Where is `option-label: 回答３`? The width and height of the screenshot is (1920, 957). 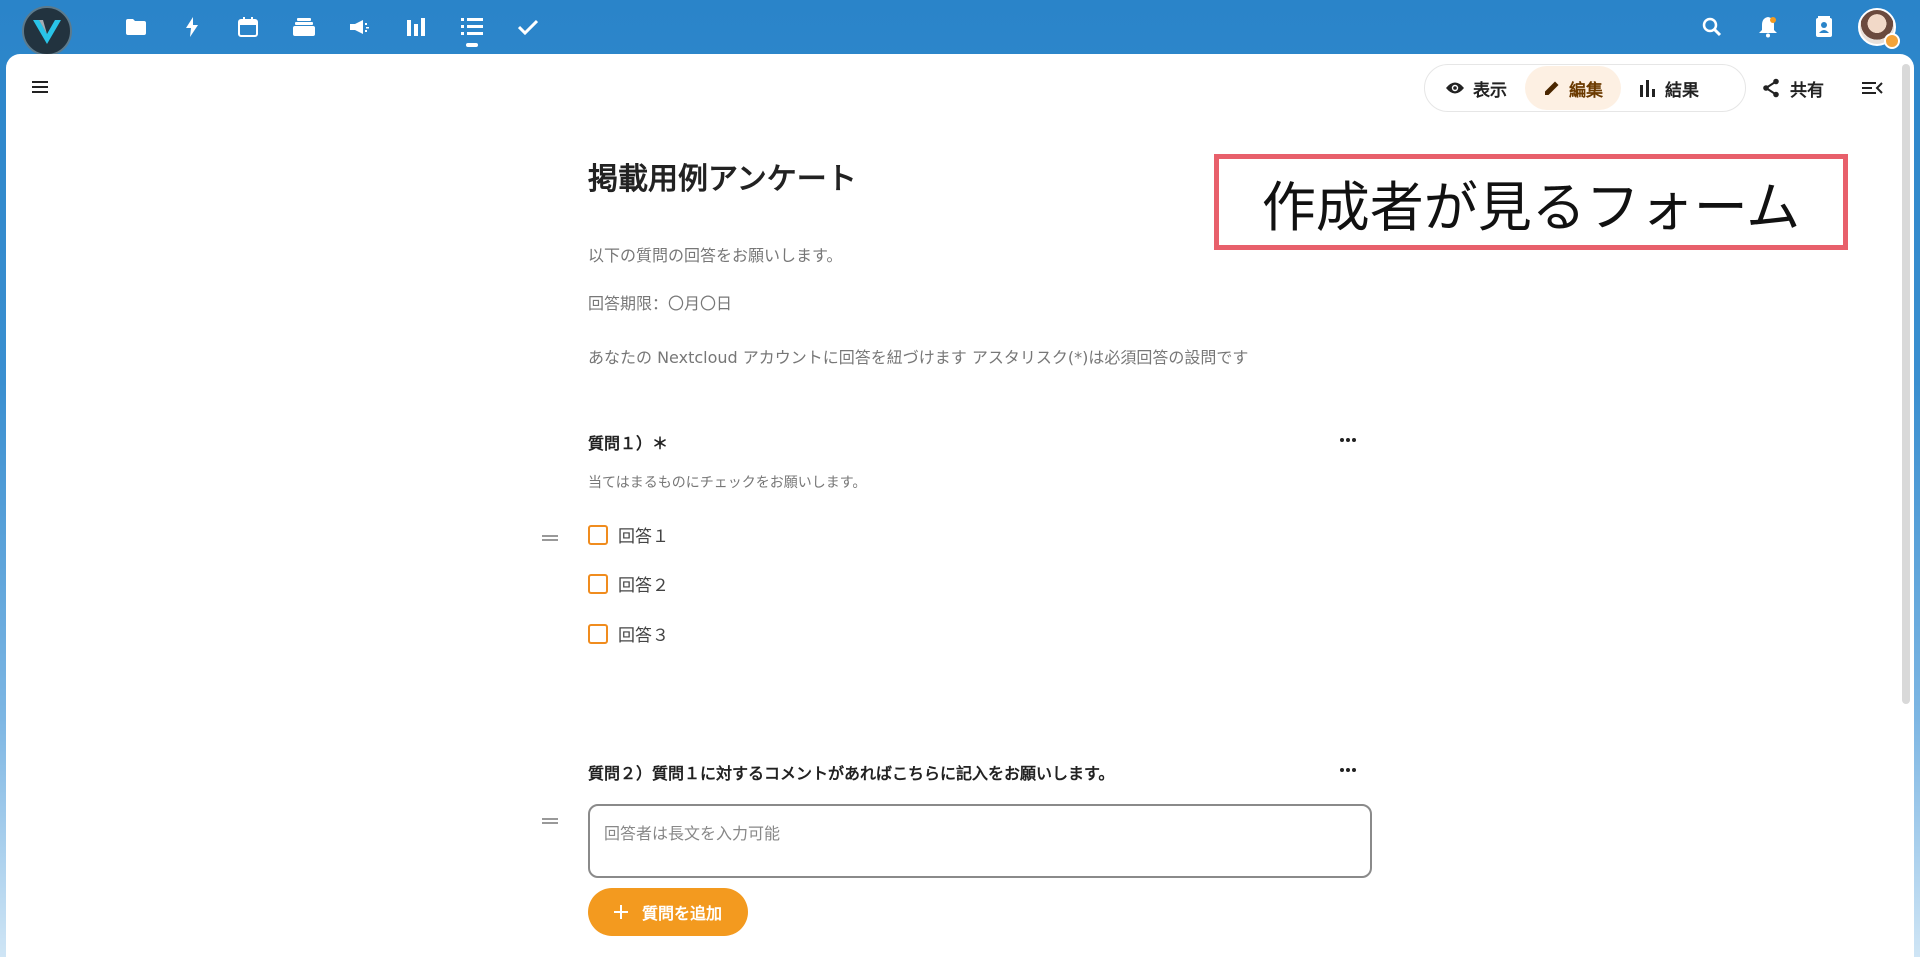
option-label: 回答３ is located at coordinates (643, 636).